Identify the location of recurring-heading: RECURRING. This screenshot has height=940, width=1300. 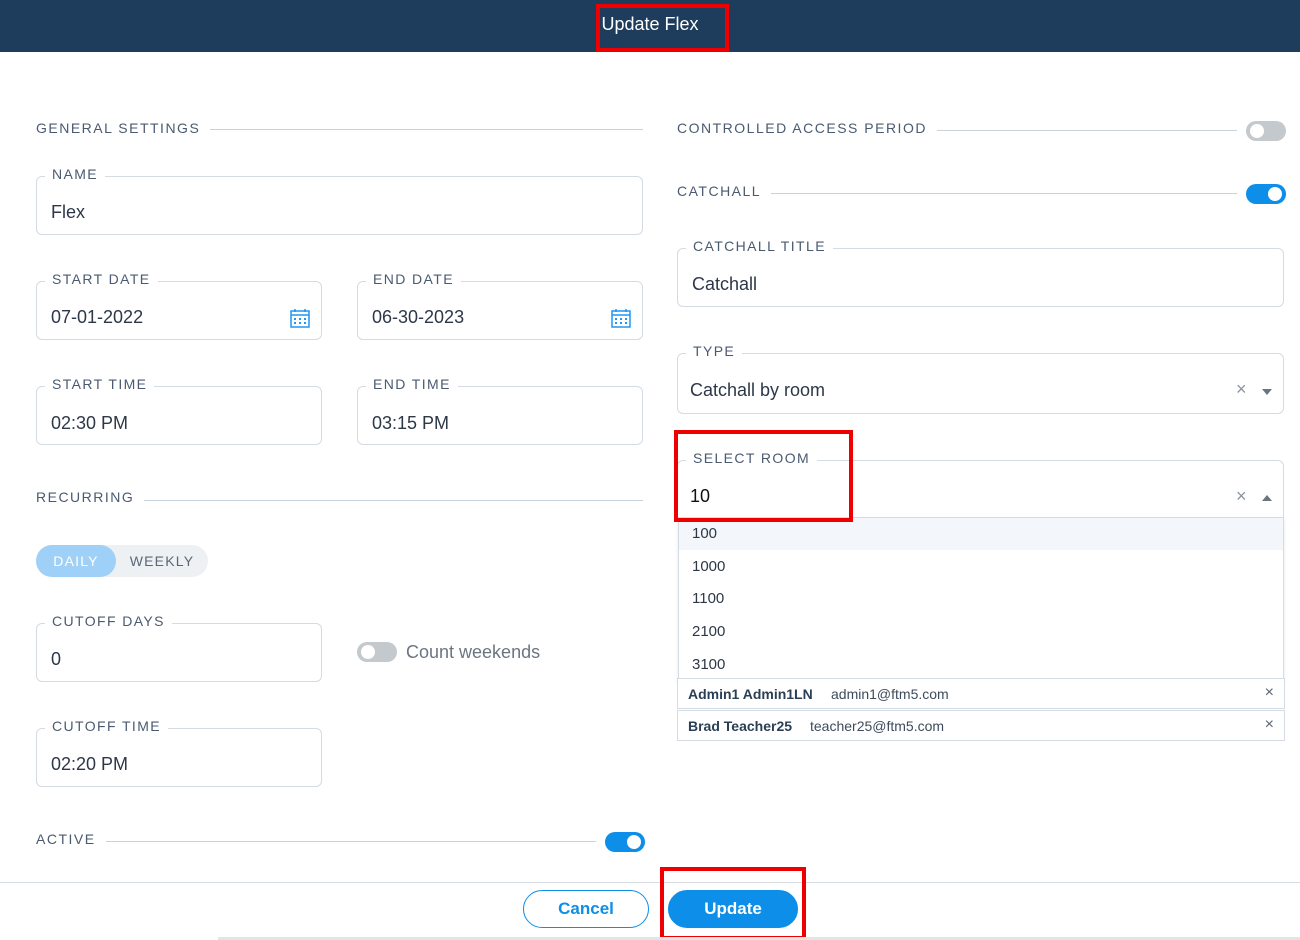
(90, 497).